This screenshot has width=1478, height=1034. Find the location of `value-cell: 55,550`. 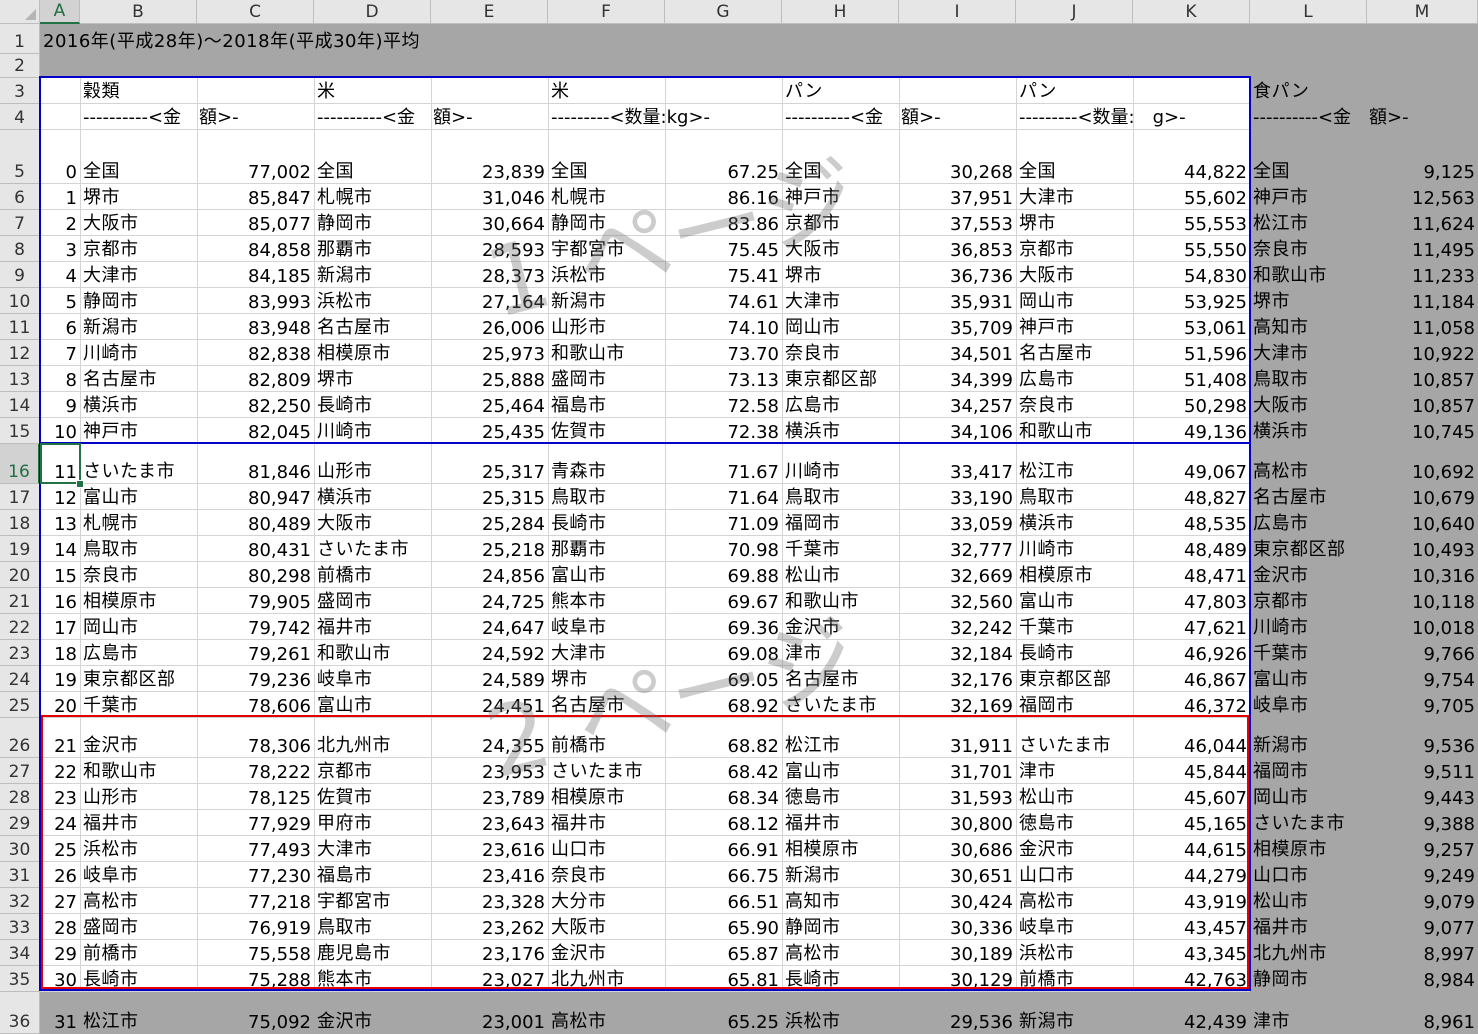

value-cell: 55,550 is located at coordinates (1191, 249).